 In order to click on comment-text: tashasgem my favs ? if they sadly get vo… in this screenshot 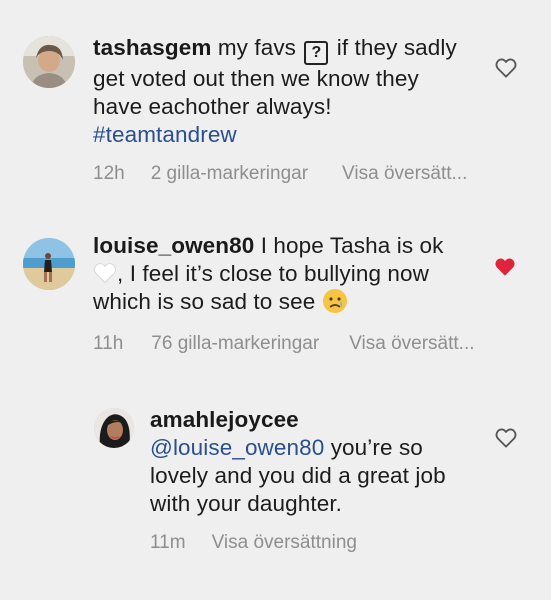, I will do `click(283, 91)`.